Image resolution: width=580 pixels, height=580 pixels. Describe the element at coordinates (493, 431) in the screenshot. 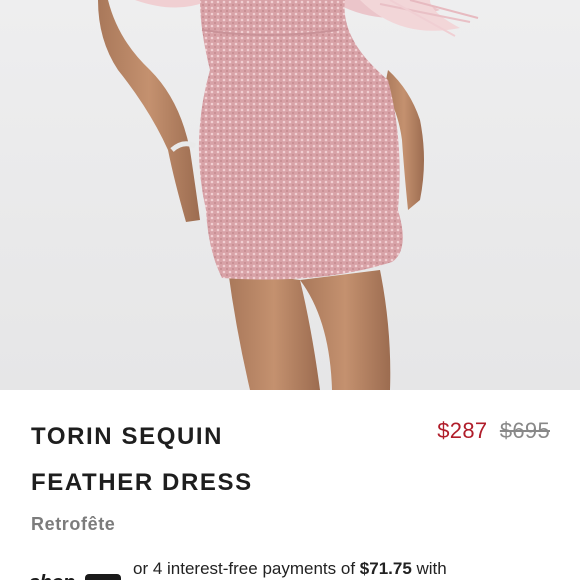

I see `price-row: $287 $695` at that location.